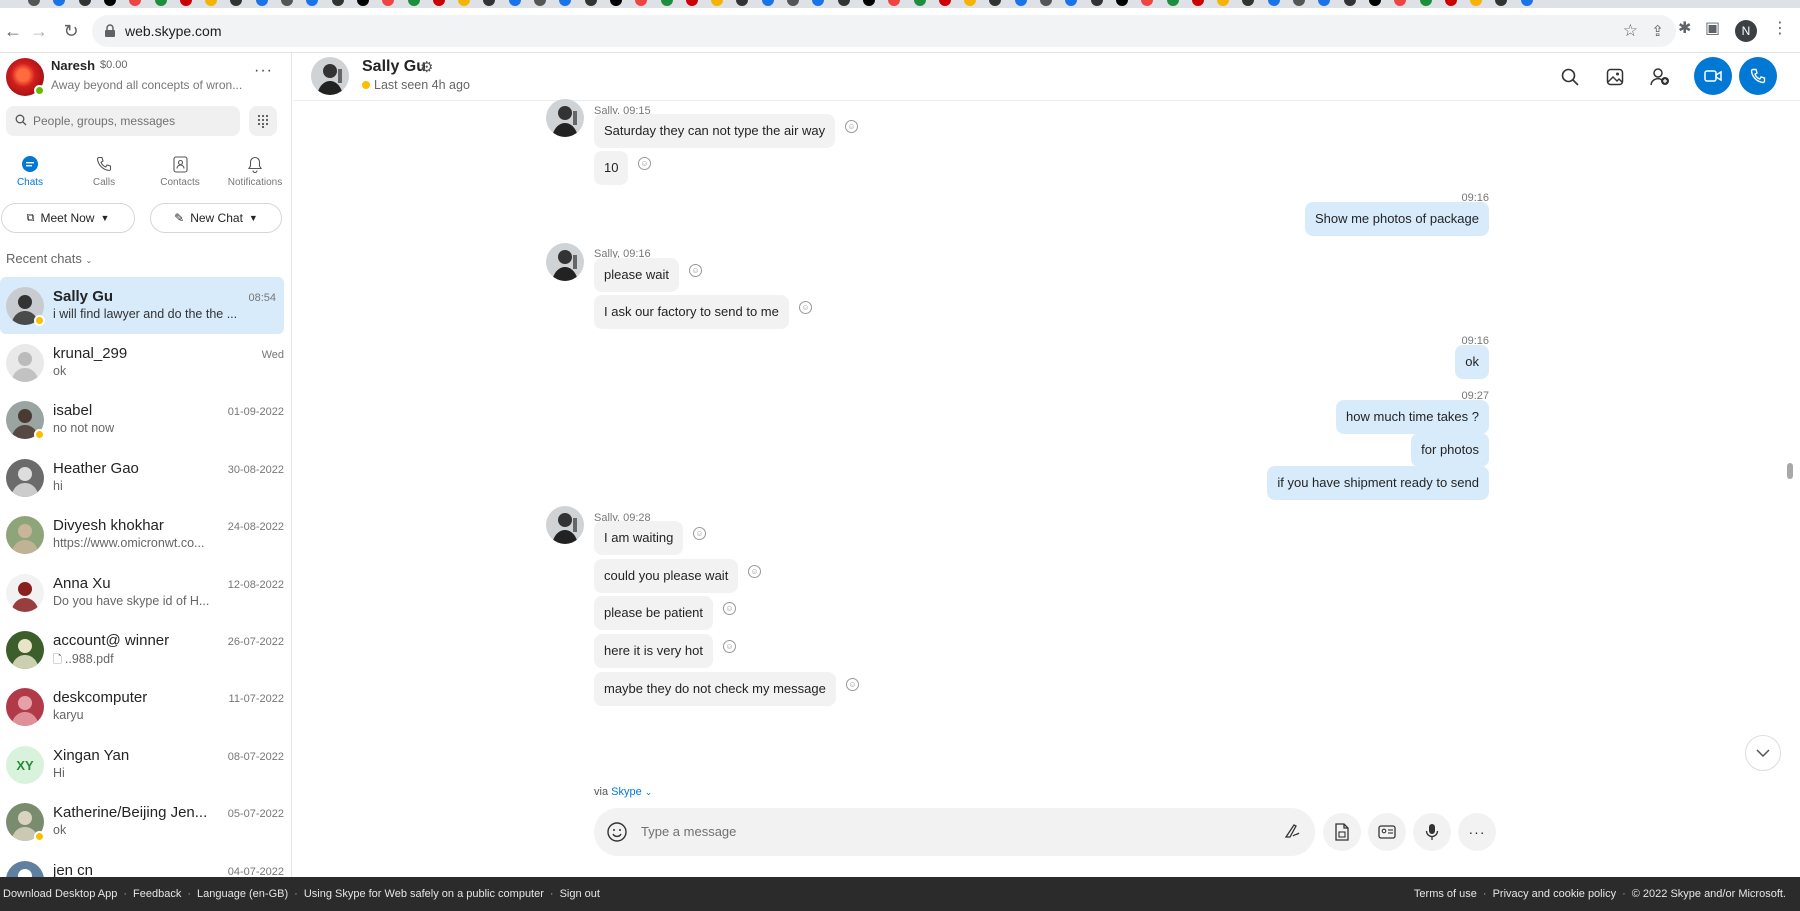  Describe the element at coordinates (1712, 28) in the screenshot. I see `sidepanel-icon: ▣` at that location.